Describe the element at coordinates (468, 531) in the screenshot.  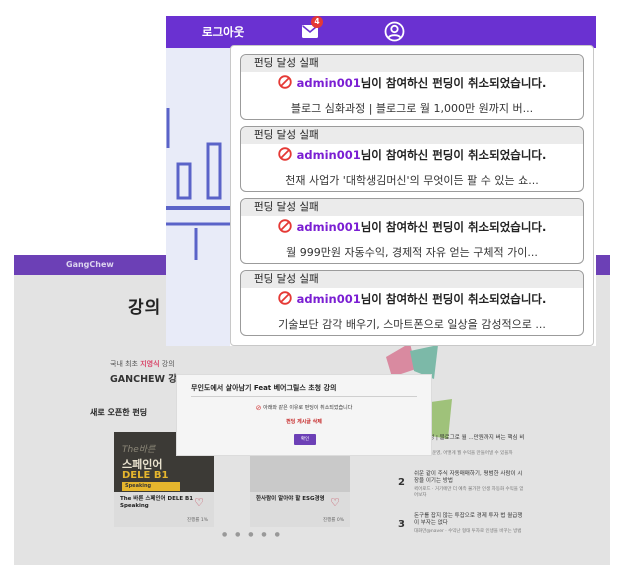
I see `ranking-desc: 대화만@naver · 수익난 형태 투자로 인생을 바꾸는 방법` at that location.